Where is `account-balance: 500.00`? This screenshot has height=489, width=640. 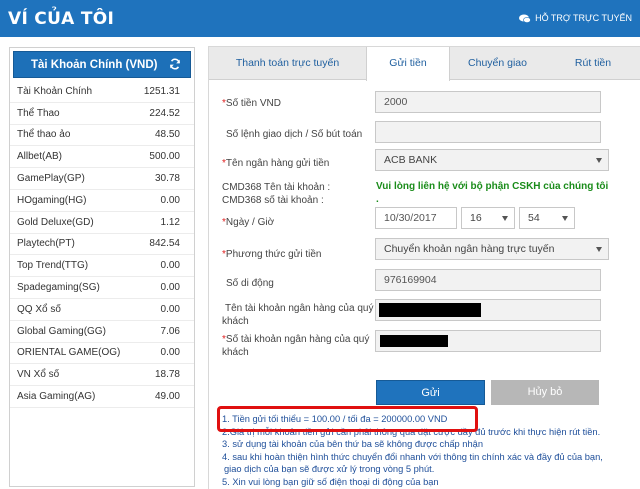 account-balance: 500.00 is located at coordinates (164, 157).